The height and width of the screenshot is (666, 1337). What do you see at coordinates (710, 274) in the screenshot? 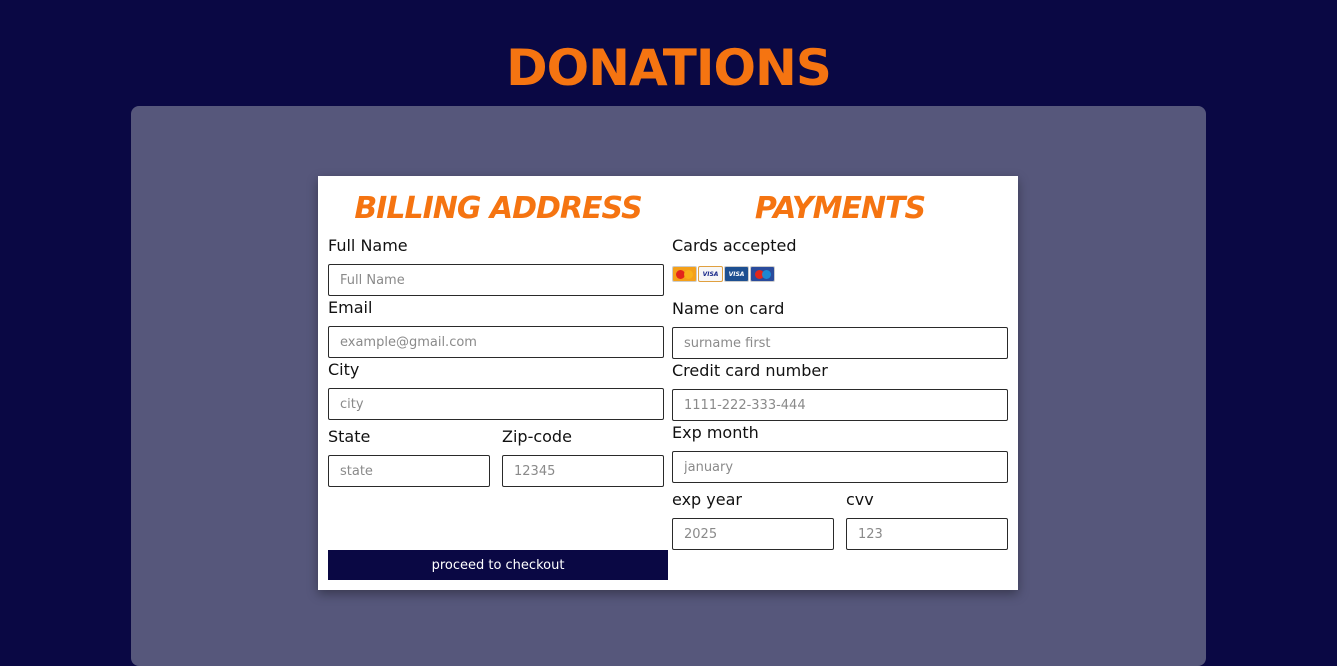
I see `visa-icon: VISA` at bounding box center [710, 274].